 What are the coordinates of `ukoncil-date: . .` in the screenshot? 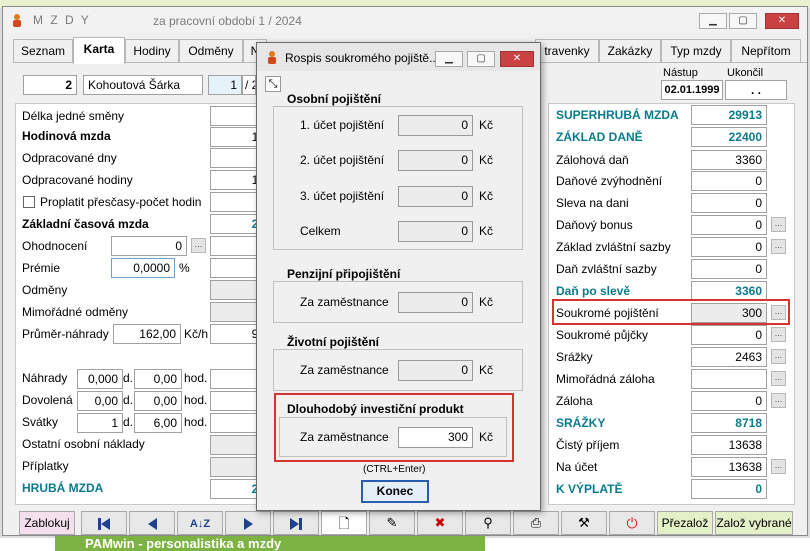 It's located at (756, 90).